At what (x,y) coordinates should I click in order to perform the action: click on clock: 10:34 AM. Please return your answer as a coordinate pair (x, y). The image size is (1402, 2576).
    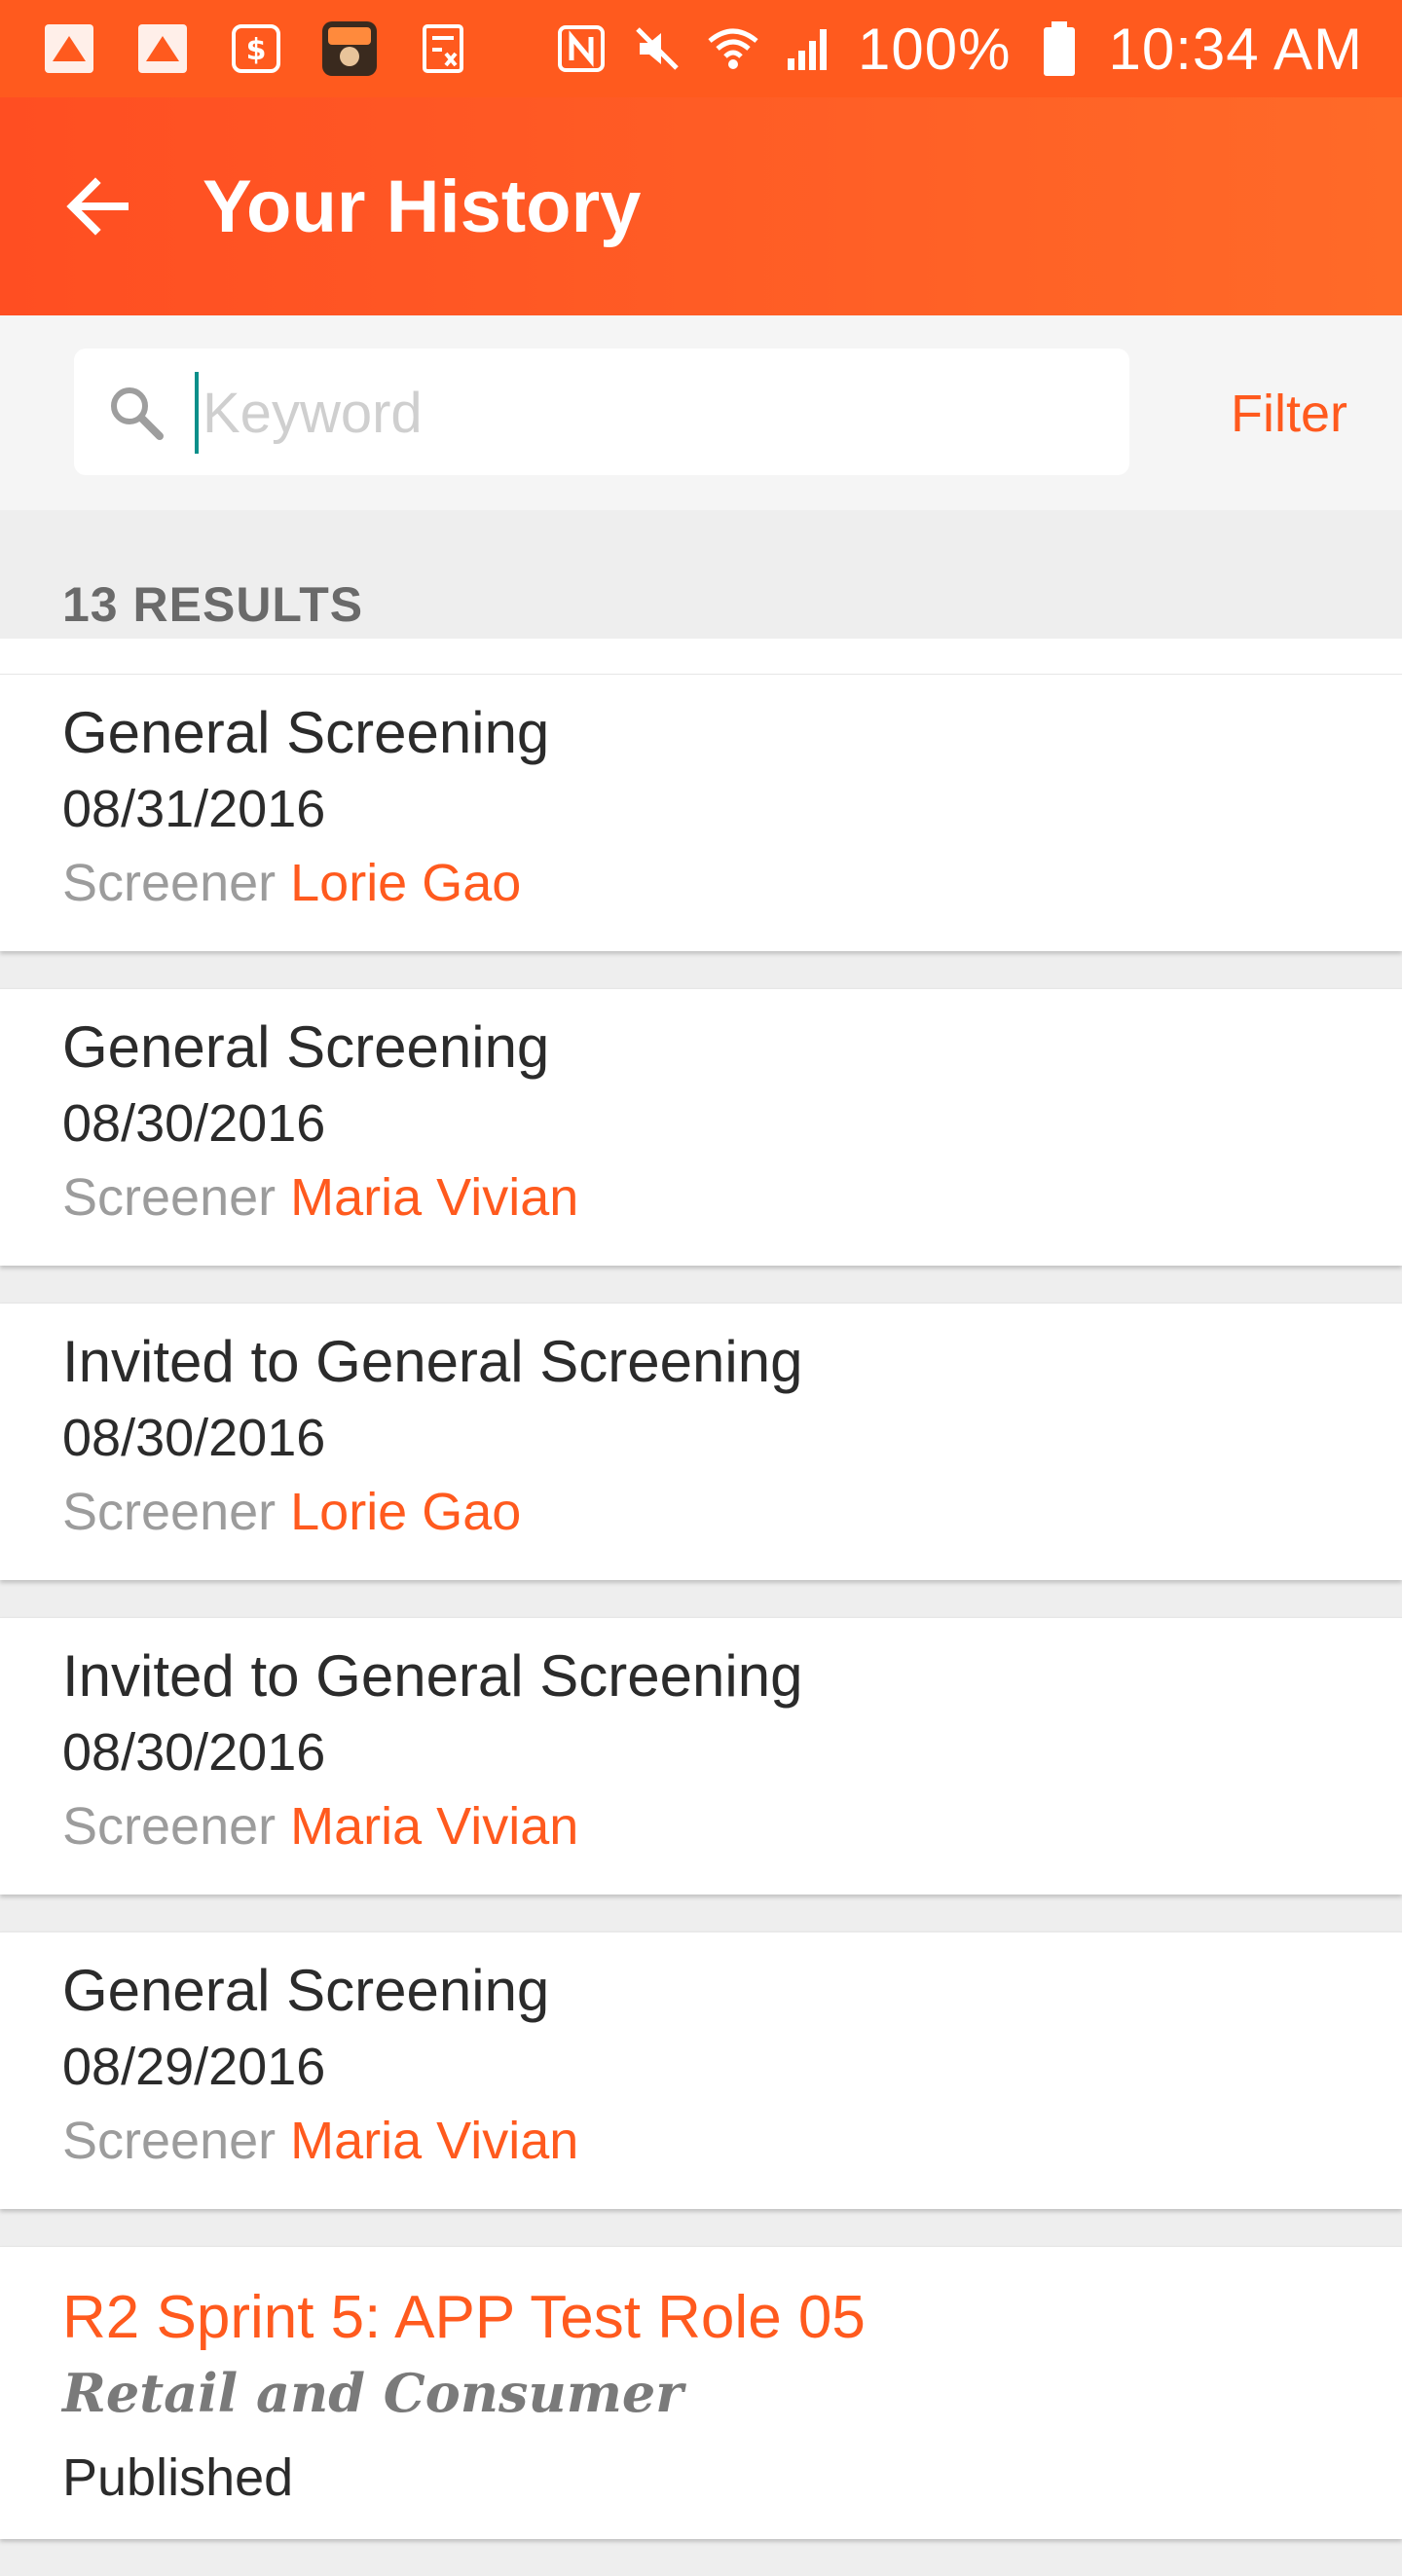
    Looking at the image, I should click on (1235, 49).